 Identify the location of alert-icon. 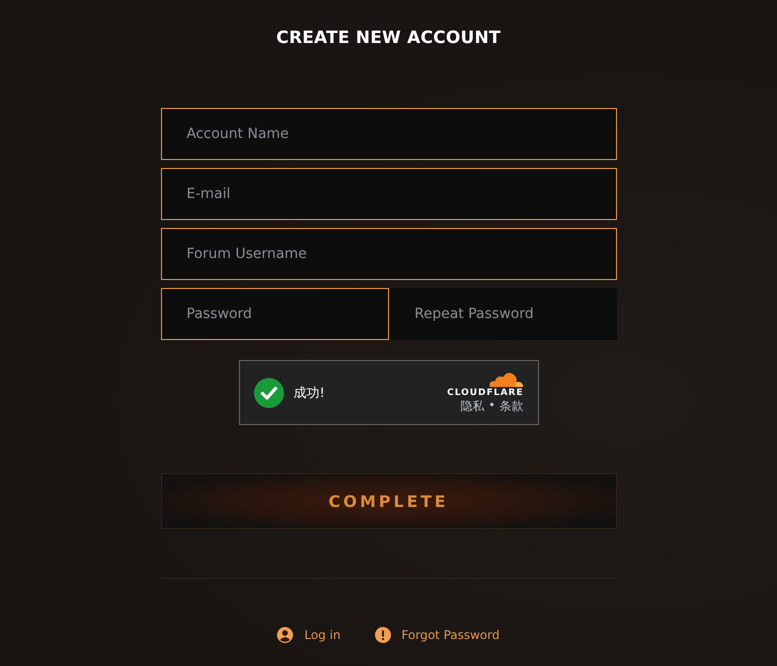
(382, 635).